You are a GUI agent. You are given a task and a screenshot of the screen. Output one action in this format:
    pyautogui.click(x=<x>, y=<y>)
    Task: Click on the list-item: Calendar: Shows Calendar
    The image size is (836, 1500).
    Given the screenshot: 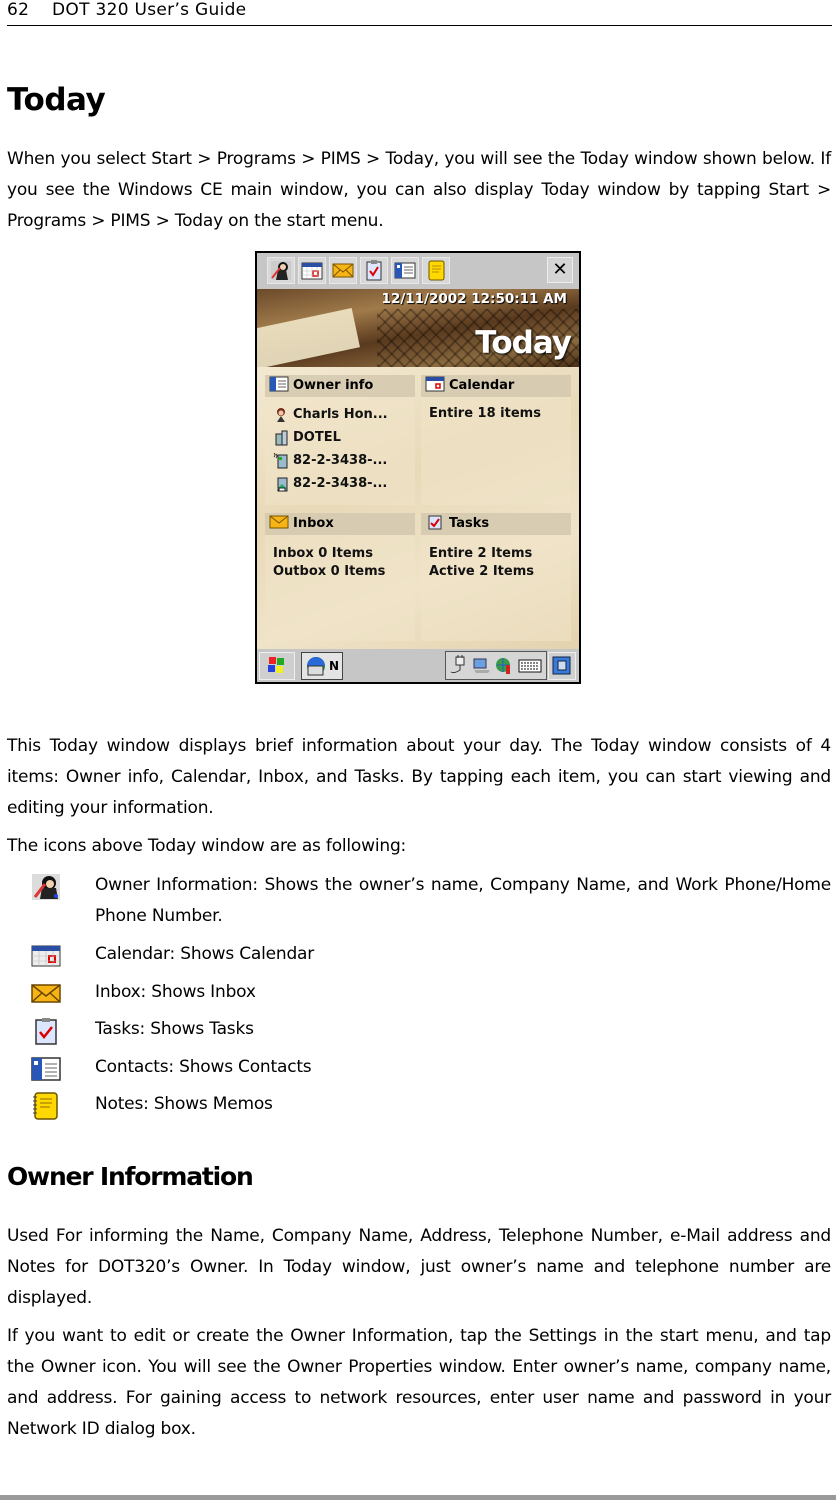 What is the action you would take?
    pyautogui.click(x=418, y=958)
    